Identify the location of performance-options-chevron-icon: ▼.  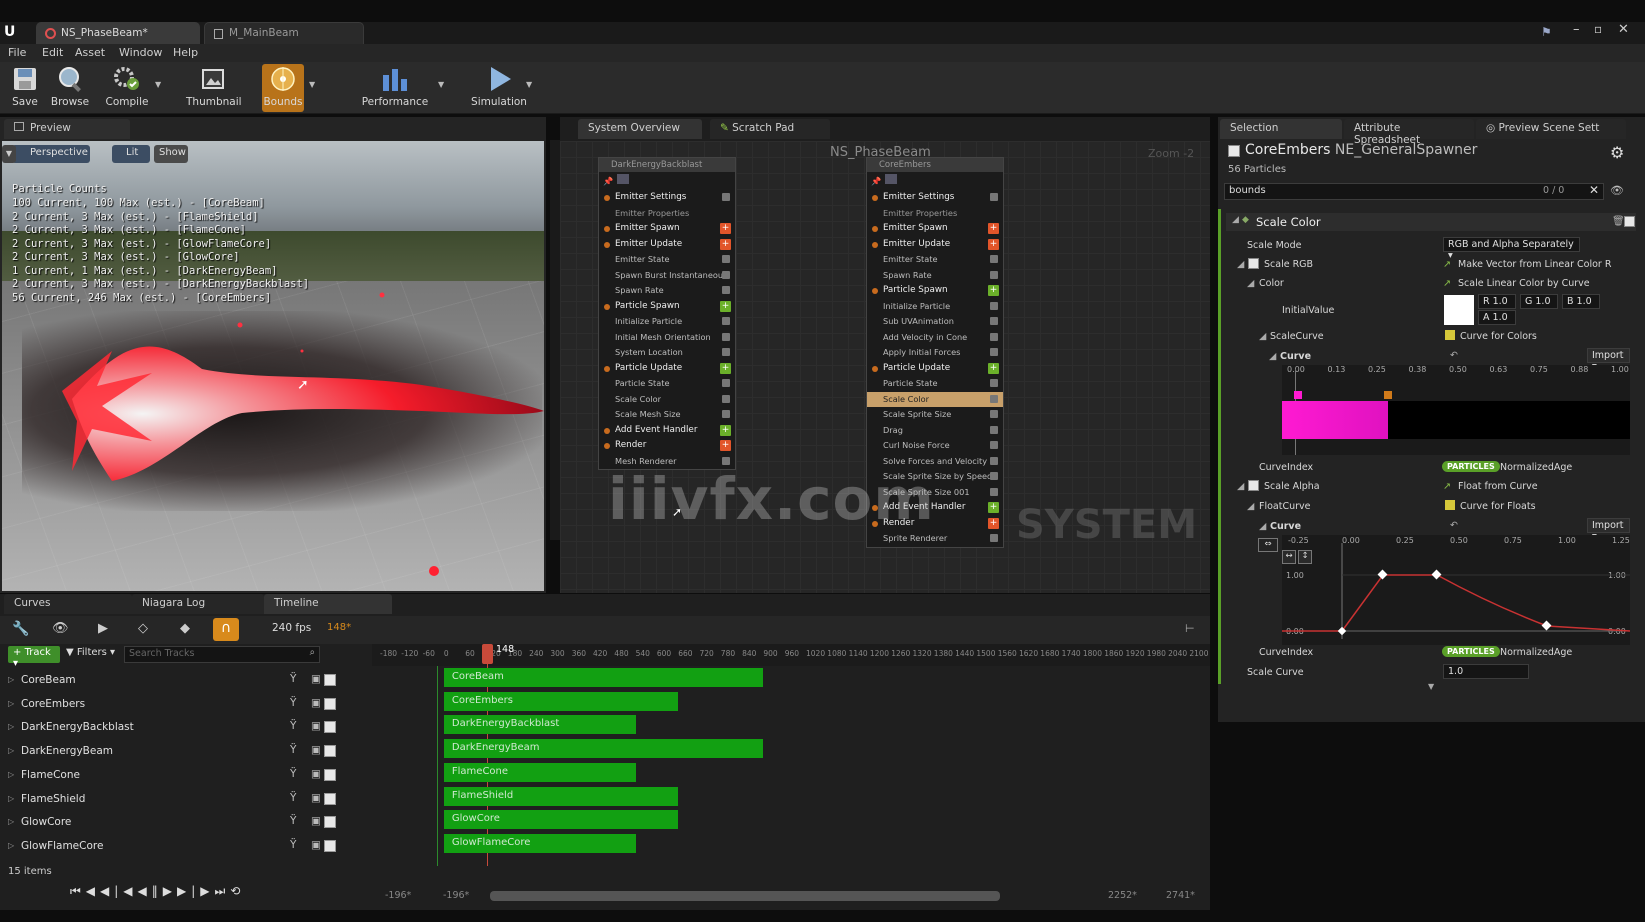
(441, 84).